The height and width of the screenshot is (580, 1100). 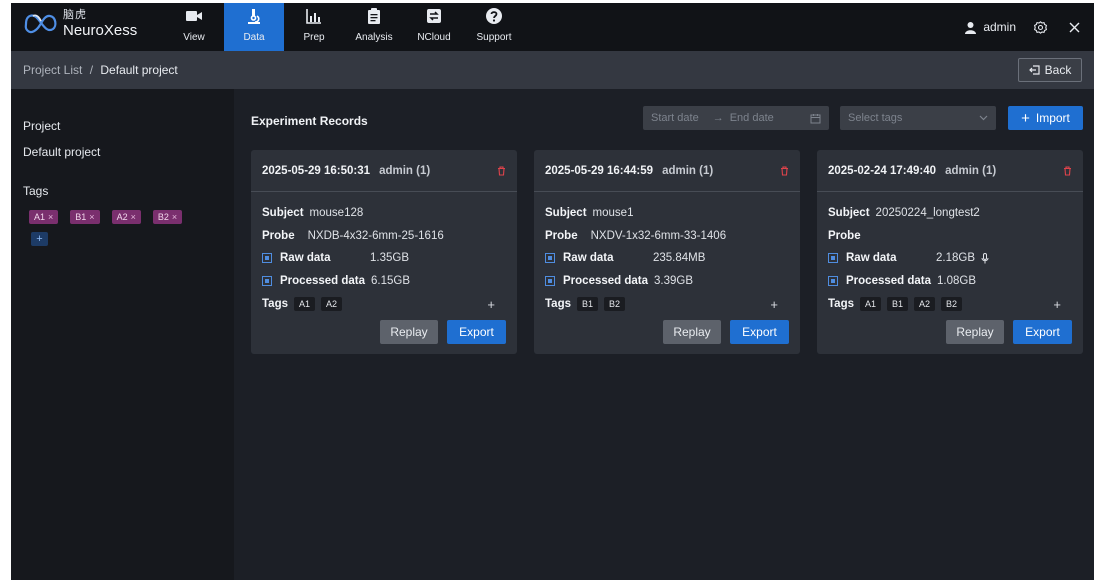 What do you see at coordinates (950, 171) in the screenshot?
I see `card-header: 2025-02-24 17:49:40 admin (1)` at bounding box center [950, 171].